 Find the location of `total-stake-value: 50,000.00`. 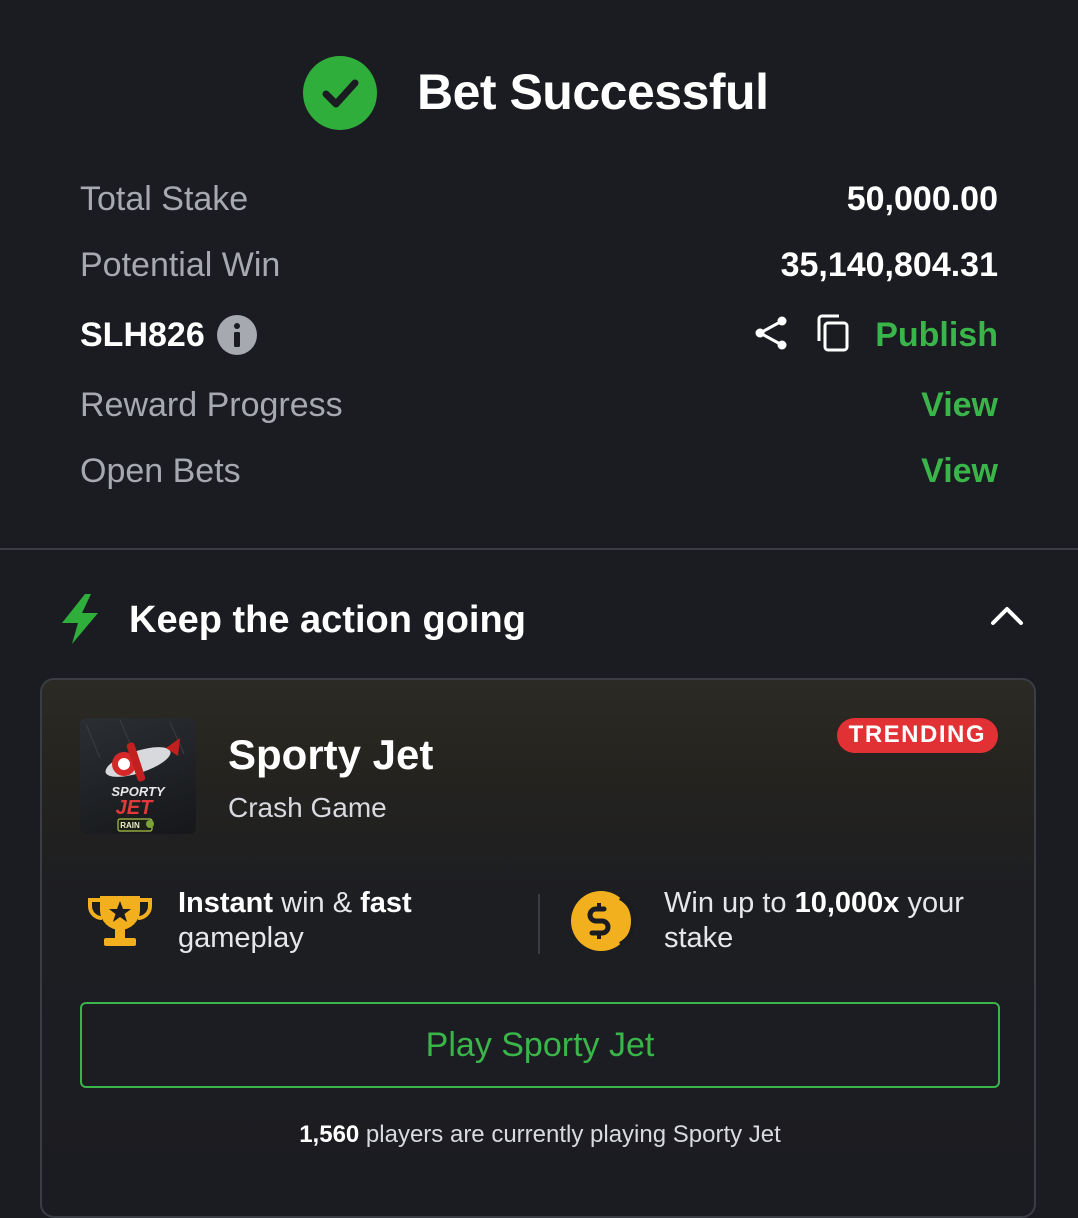

total-stake-value: 50,000.00 is located at coordinates (922, 198).